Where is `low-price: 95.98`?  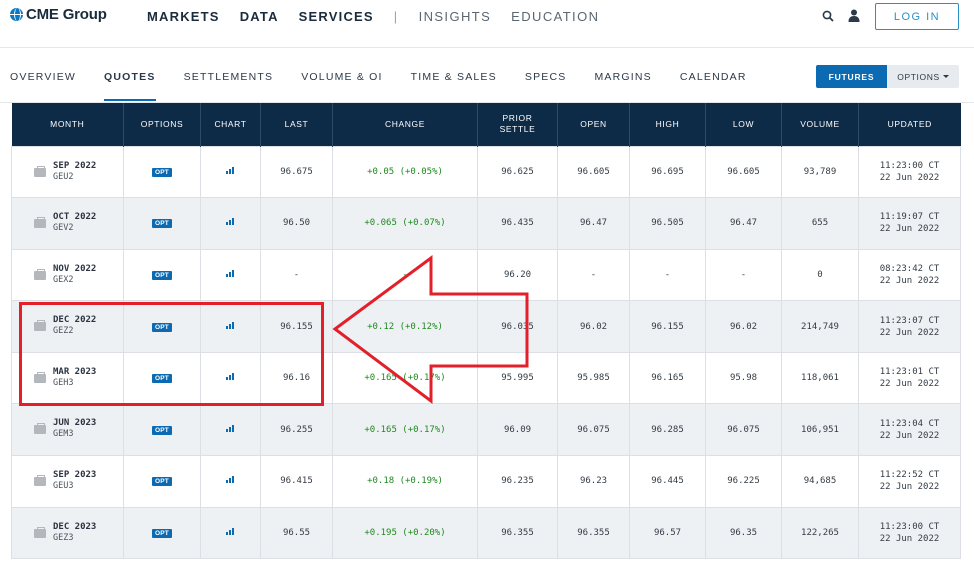 low-price: 95.98 is located at coordinates (743, 378).